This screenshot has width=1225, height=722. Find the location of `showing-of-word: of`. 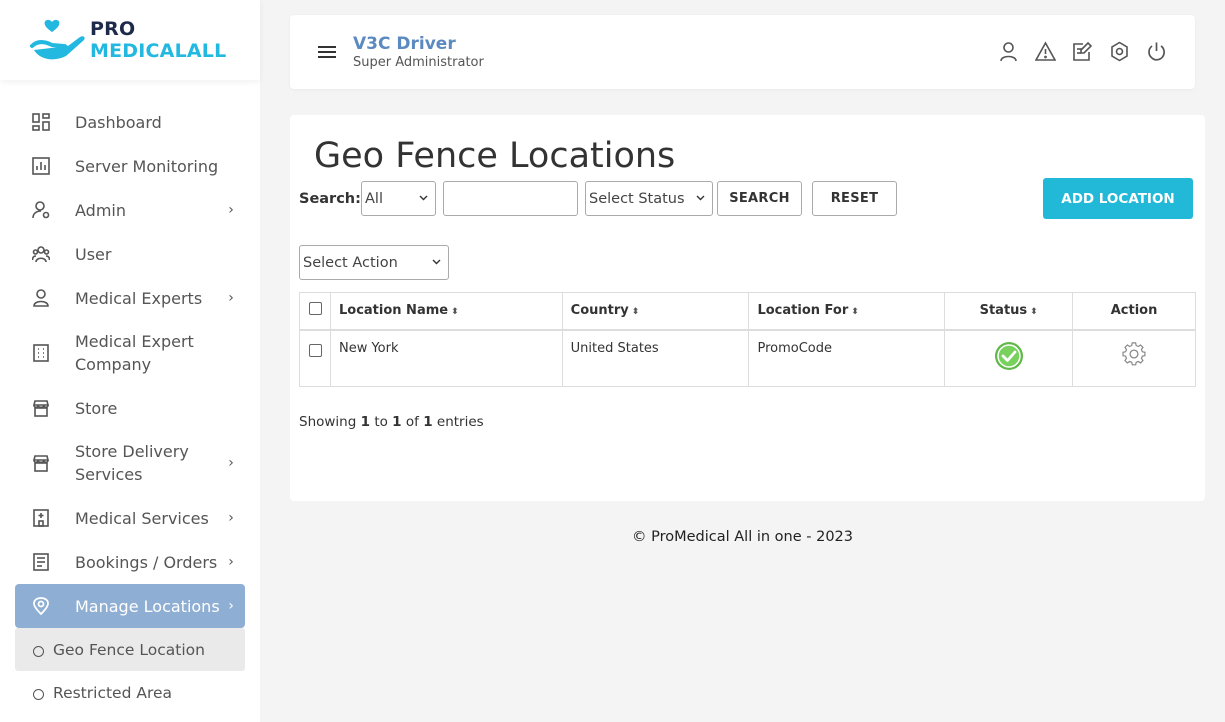

showing-of-word: of is located at coordinates (412, 422).